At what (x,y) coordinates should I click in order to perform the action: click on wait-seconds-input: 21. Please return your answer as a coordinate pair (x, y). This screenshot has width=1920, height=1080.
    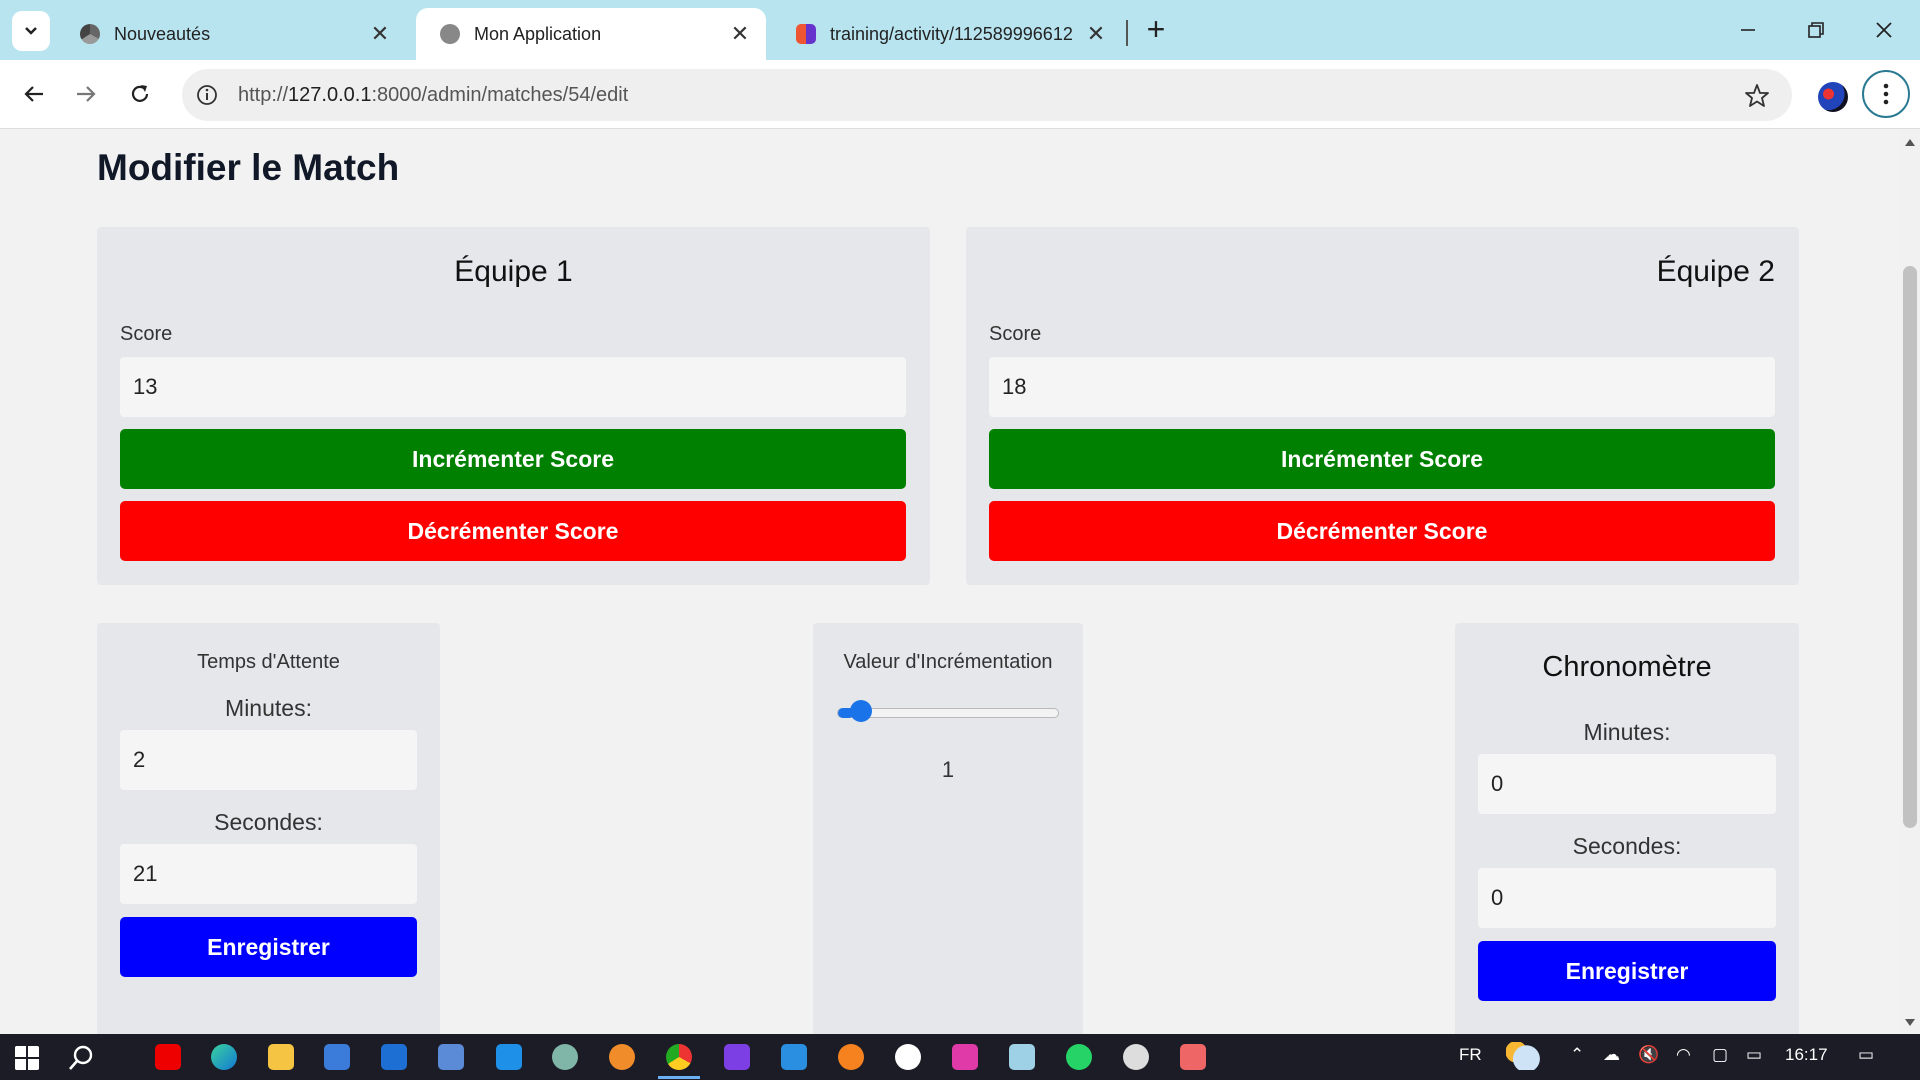
    Looking at the image, I should click on (268, 874).